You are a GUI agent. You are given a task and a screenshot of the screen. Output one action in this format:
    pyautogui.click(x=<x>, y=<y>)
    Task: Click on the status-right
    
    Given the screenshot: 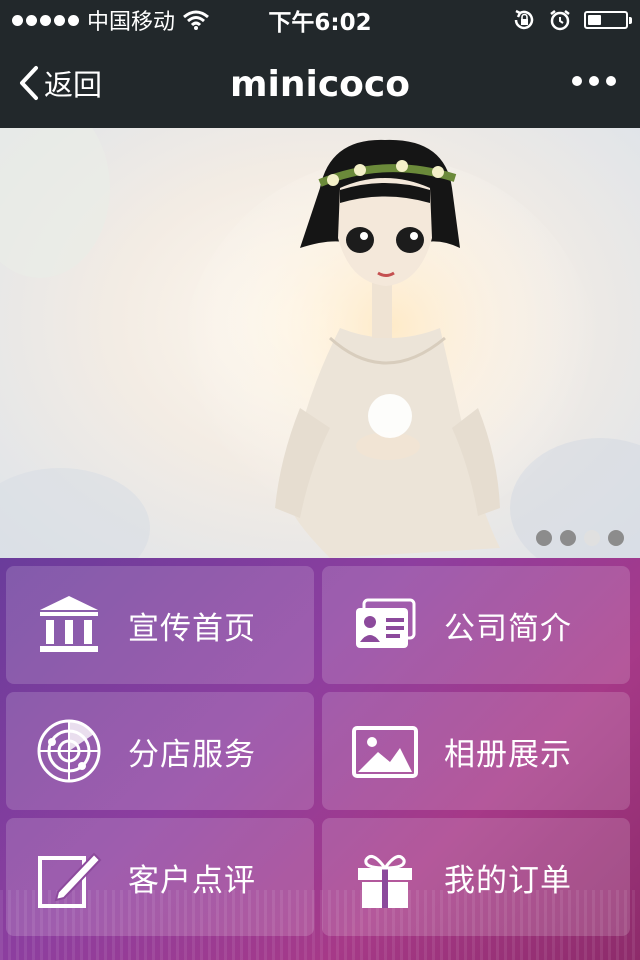 What is the action you would take?
    pyautogui.click(x=572, y=20)
    